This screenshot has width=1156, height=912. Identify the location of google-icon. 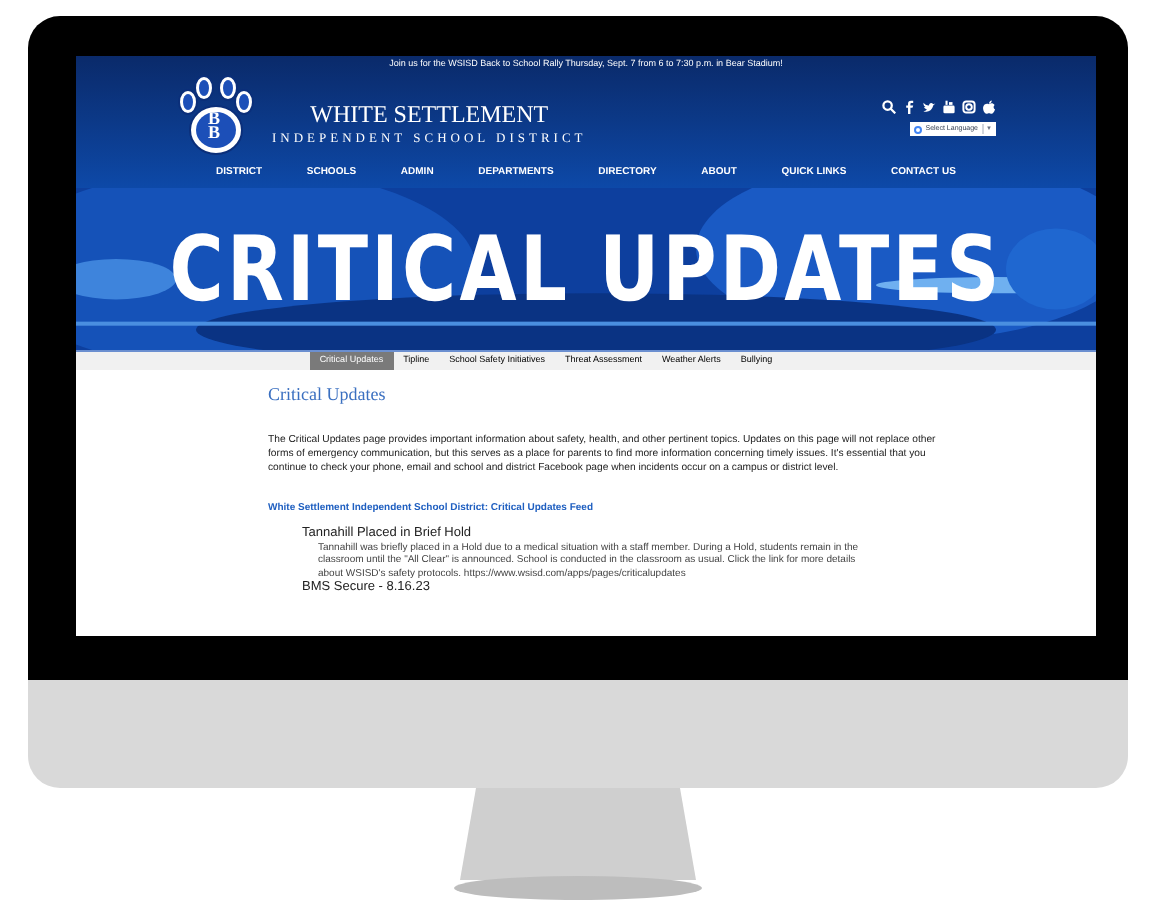
(917, 129).